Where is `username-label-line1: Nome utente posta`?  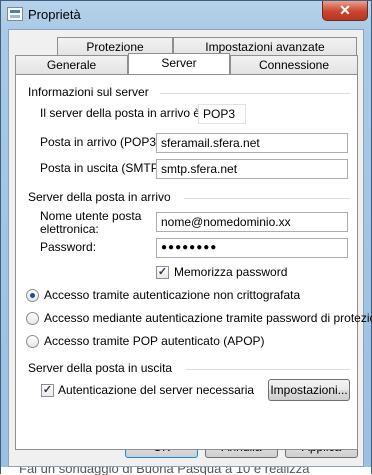
username-label-line1: Nome utente posta is located at coordinates (91, 216).